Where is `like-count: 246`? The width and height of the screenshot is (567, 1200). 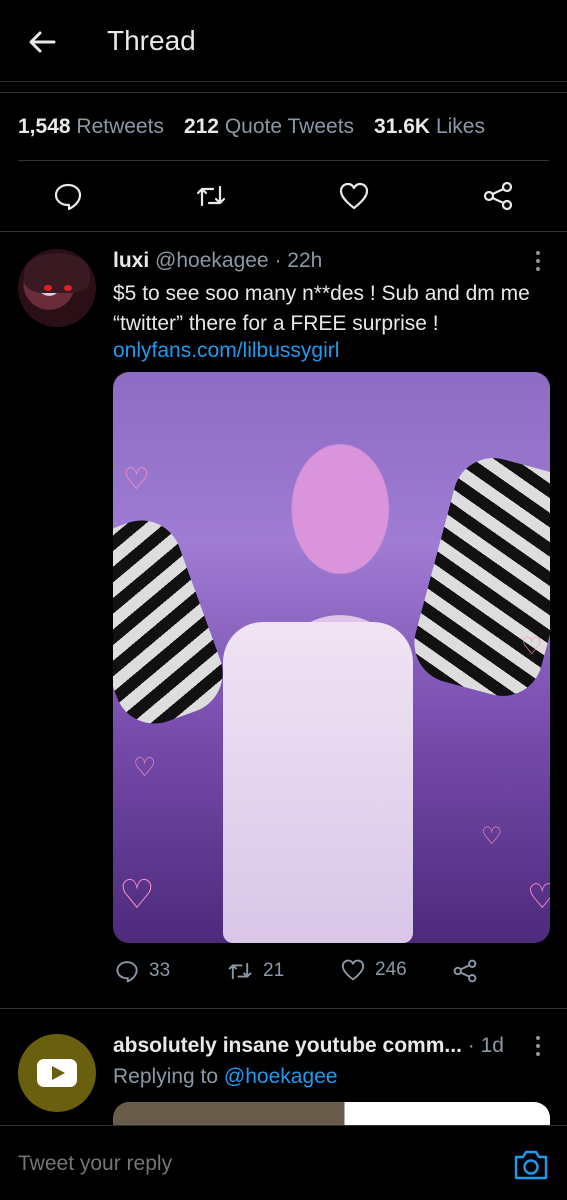 like-count: 246 is located at coordinates (391, 969).